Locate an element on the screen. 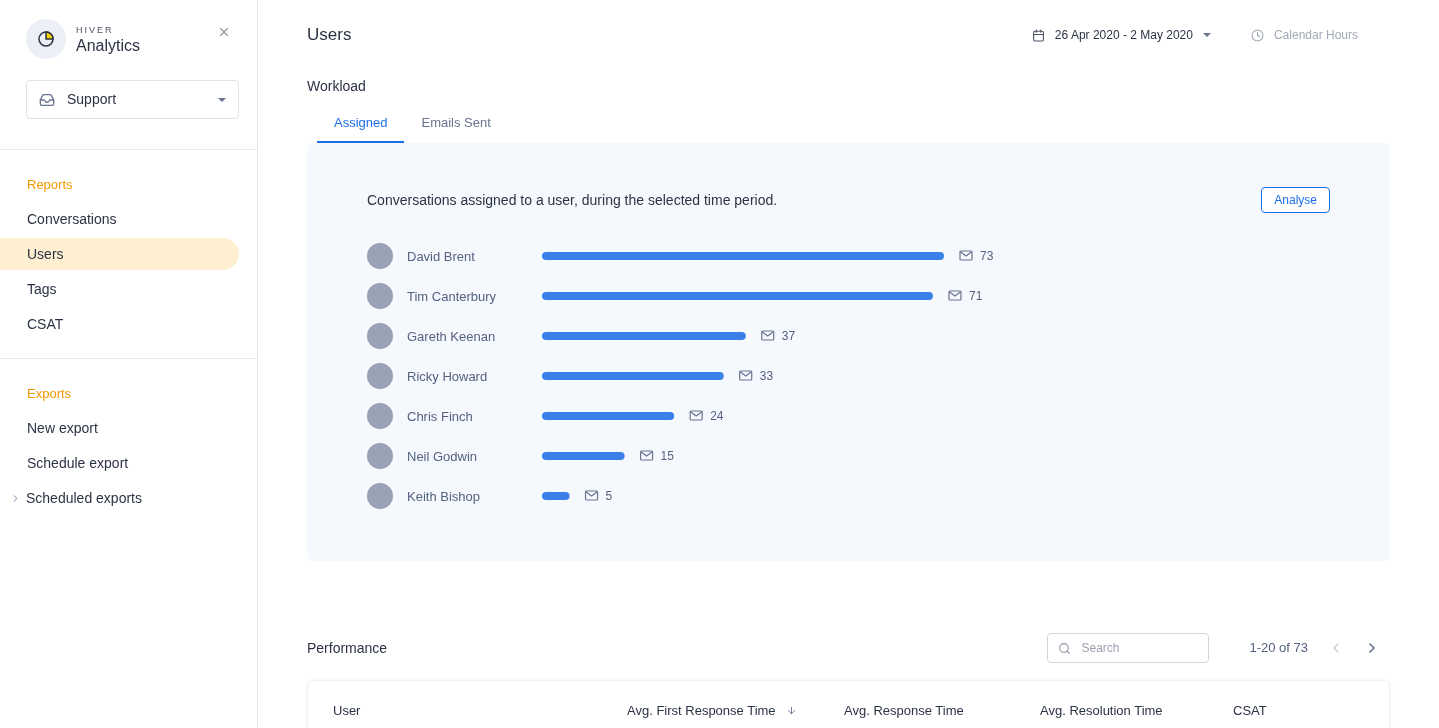 The width and height of the screenshot is (1439, 728). value-label: 37 is located at coordinates (788, 336).